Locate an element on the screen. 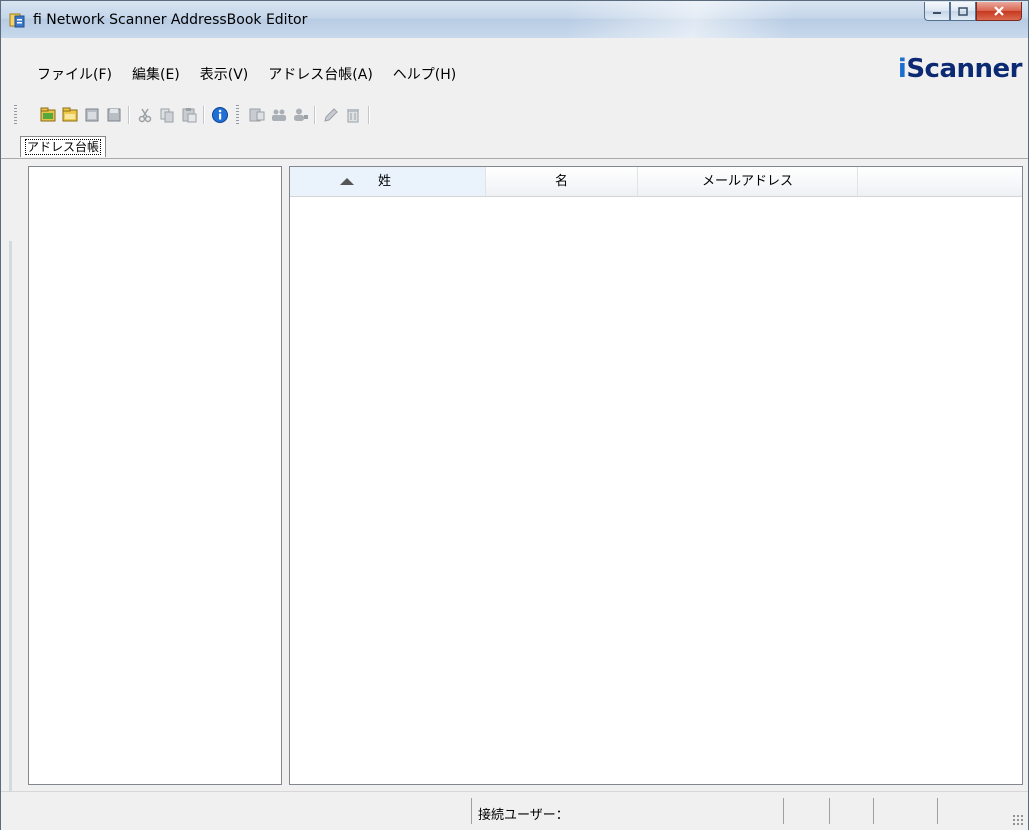  close-book-button is located at coordinates (92, 115).